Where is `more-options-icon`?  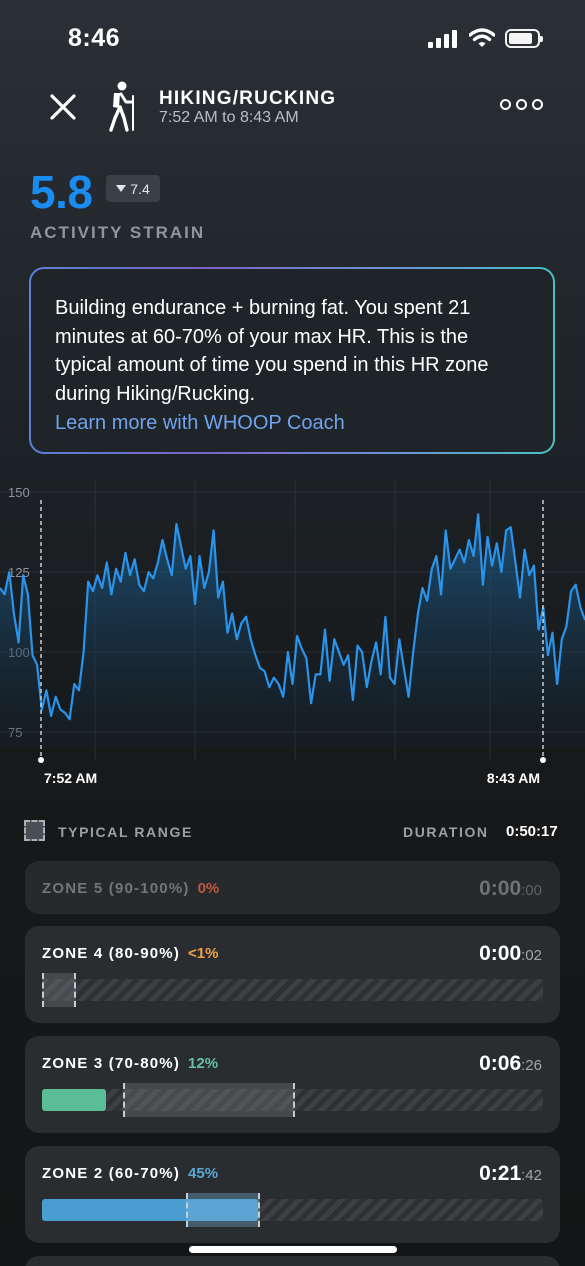
more-options-icon is located at coordinates (522, 106).